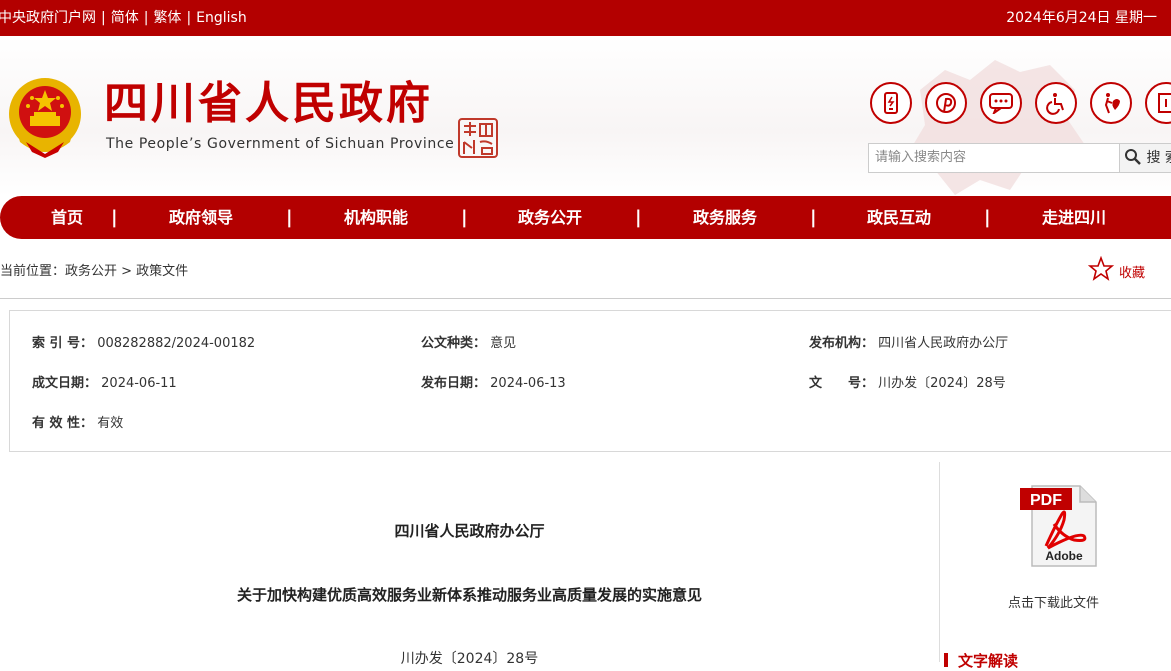  What do you see at coordinates (1081, 18) in the screenshot?
I see `current-date: 2024年6月24日 星期一` at bounding box center [1081, 18].